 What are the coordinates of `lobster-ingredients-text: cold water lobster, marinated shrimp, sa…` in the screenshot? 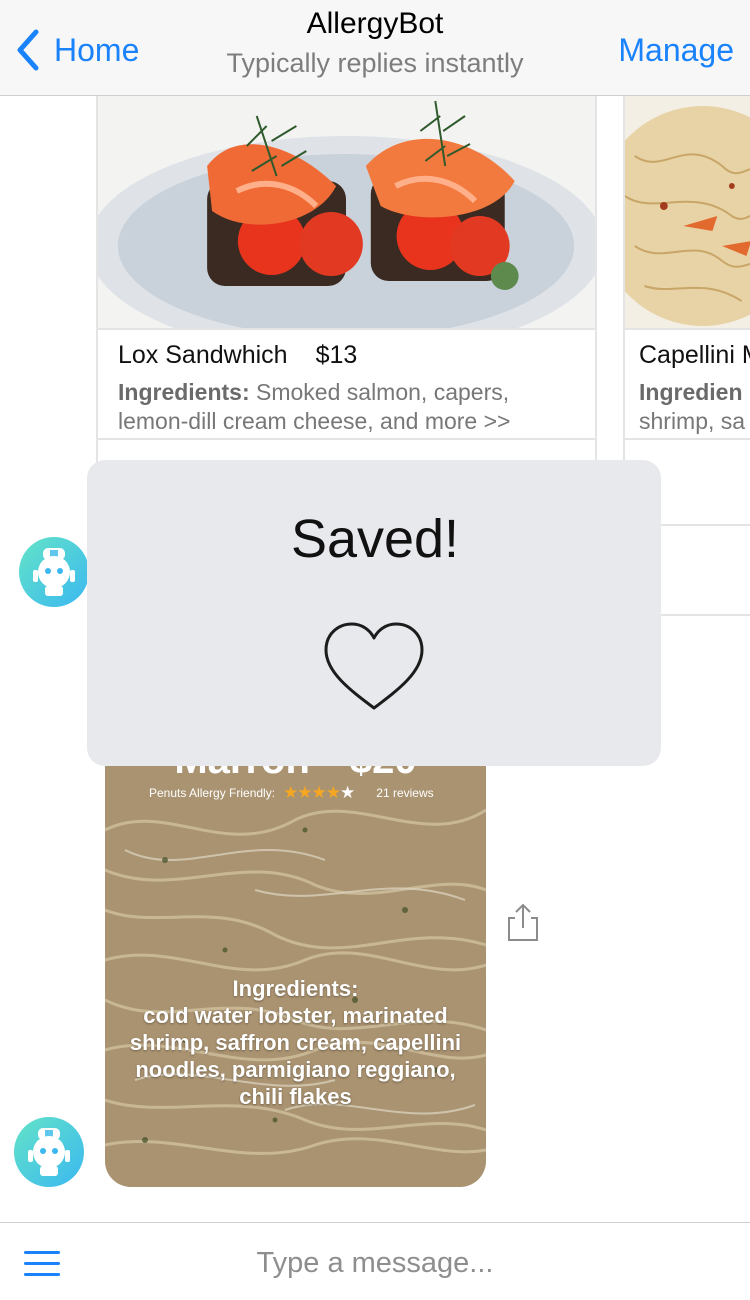 It's located at (295, 1056).